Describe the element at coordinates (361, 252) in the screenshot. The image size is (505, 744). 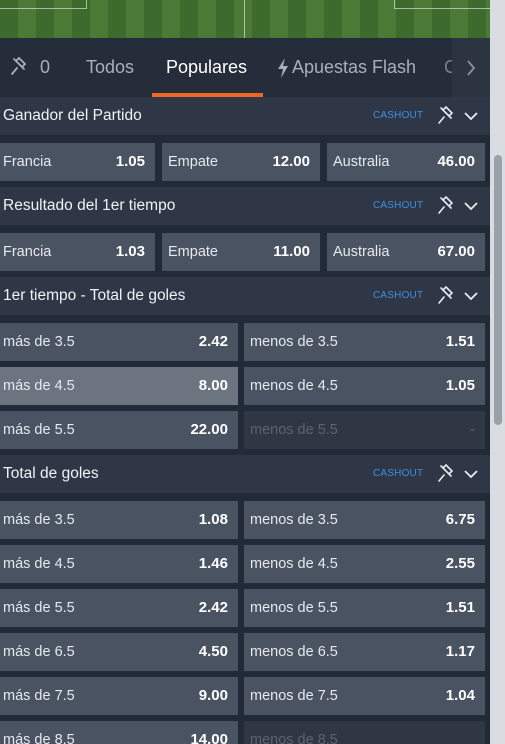
I see `outcome-label: Australia` at that location.